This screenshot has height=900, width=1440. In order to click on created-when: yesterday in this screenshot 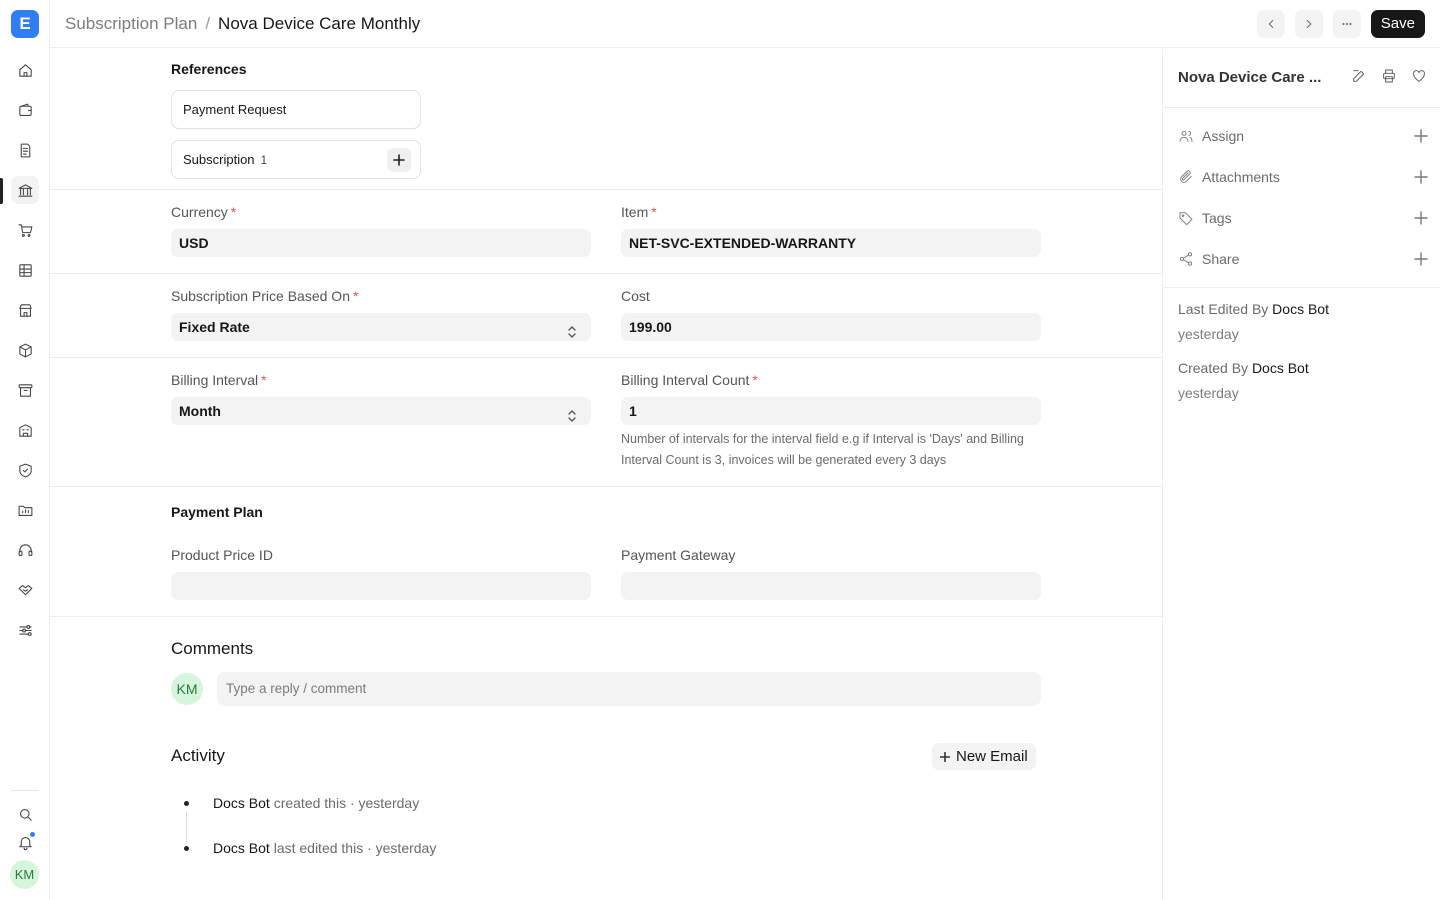, I will do `click(1208, 393)`.